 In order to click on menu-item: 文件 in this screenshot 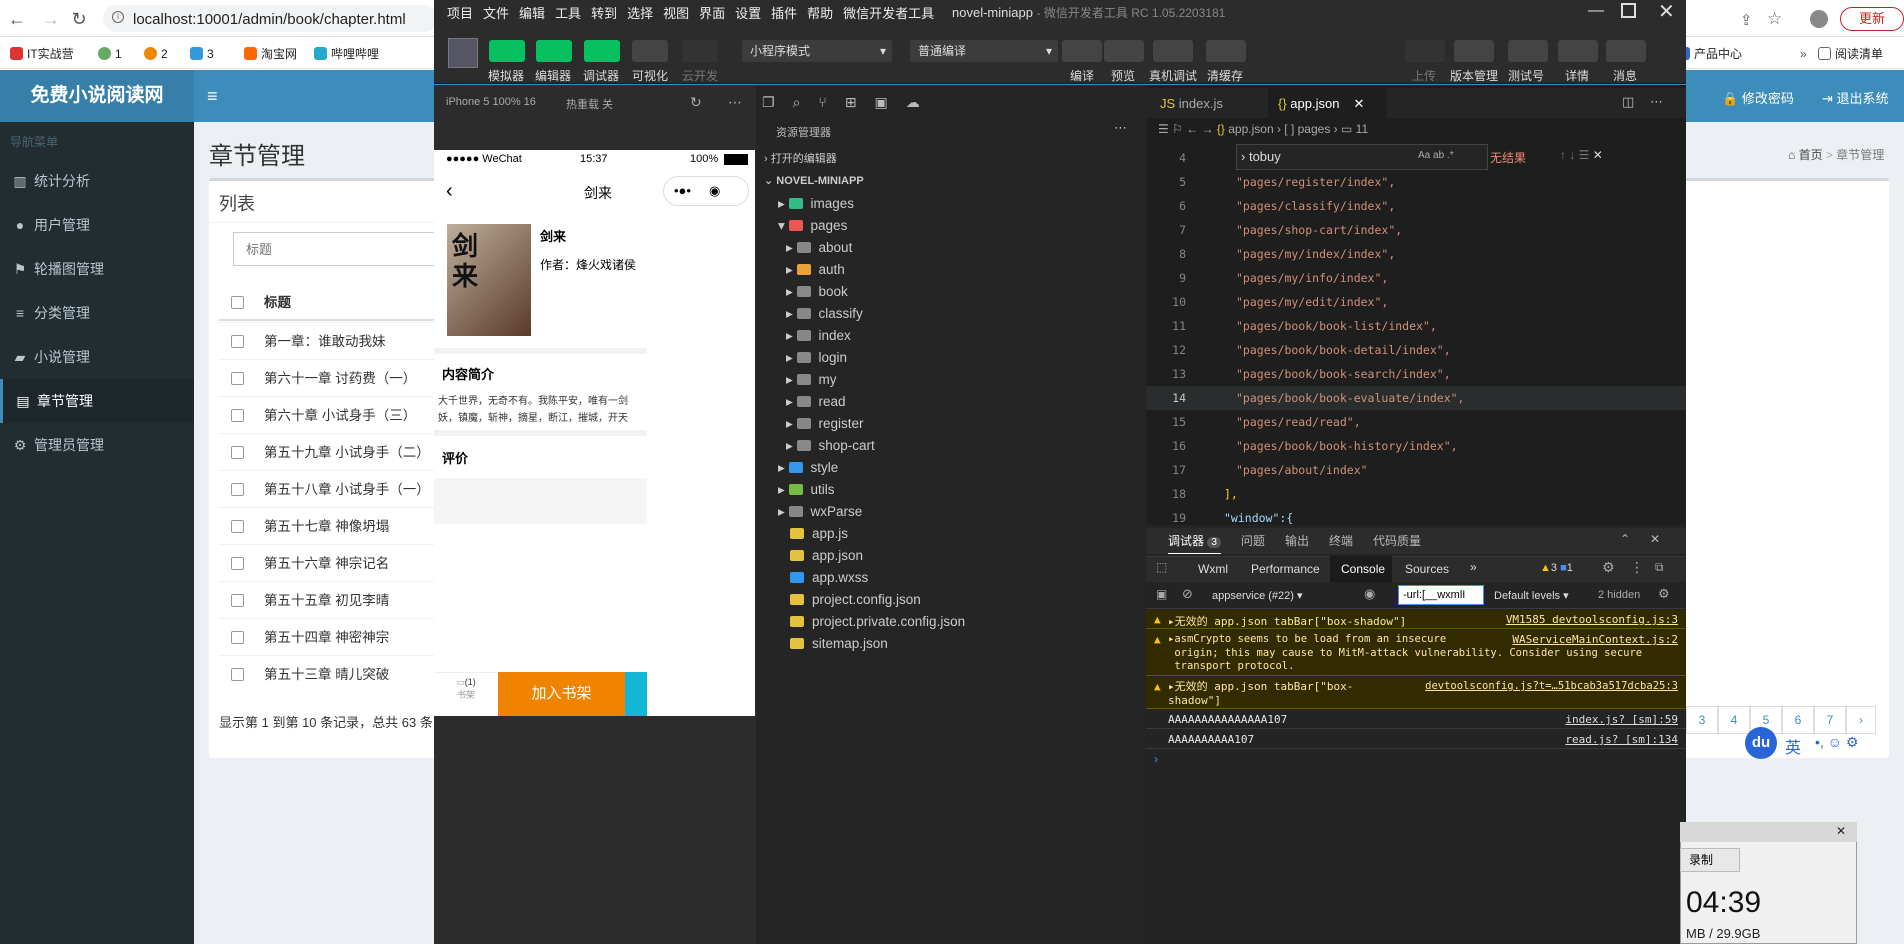, I will do `click(496, 12)`.